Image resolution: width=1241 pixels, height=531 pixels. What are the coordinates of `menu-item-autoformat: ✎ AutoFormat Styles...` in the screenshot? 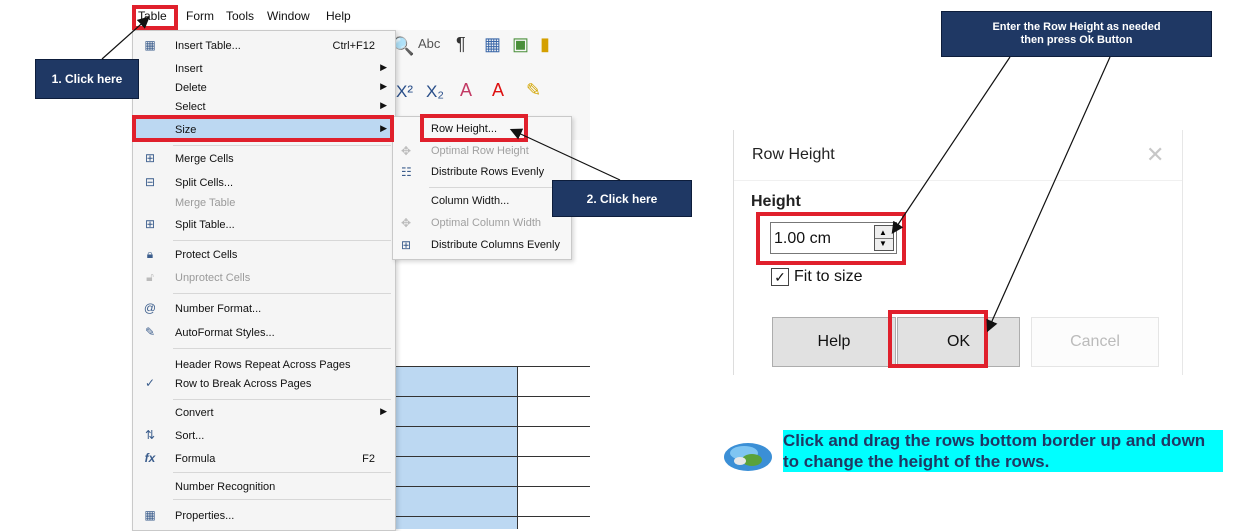 It's located at (264, 333).